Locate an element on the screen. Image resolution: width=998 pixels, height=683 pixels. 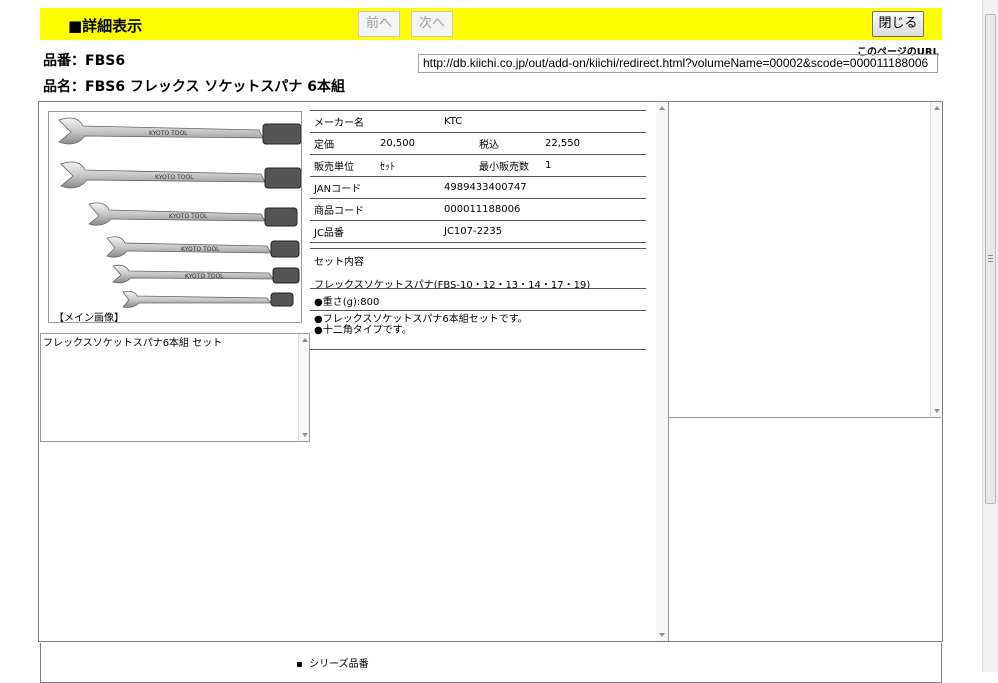
wrench-5: KYOTO TOOL is located at coordinates (206, 274).